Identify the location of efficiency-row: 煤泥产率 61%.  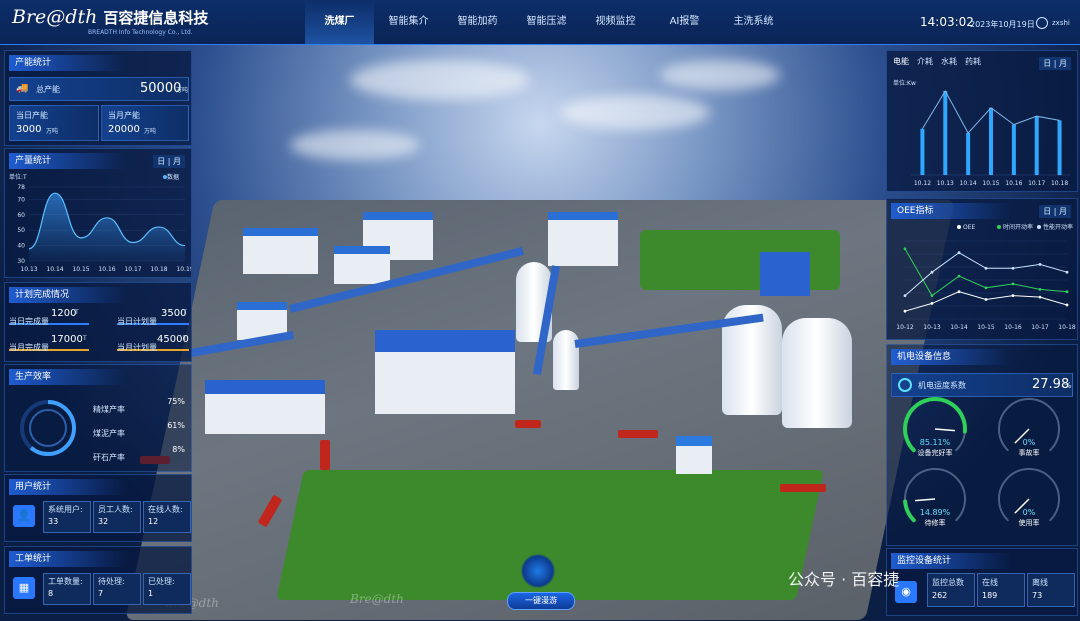
(141, 429).